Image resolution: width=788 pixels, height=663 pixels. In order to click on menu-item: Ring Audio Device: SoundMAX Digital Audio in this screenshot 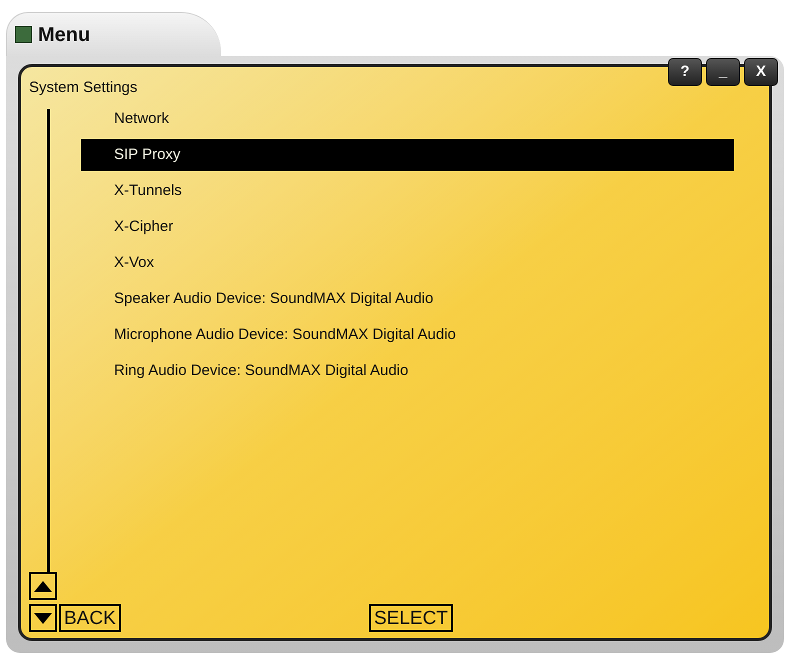, I will do `click(407, 371)`.